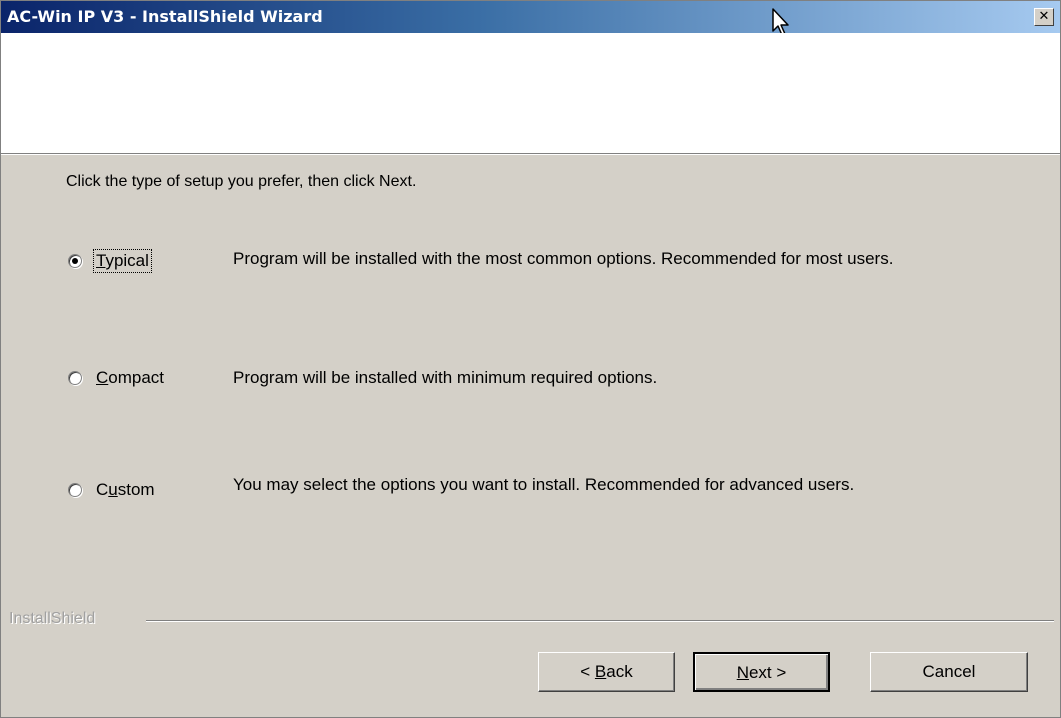 This screenshot has width=1061, height=718. I want to click on typical-label: Typical, so click(122, 261).